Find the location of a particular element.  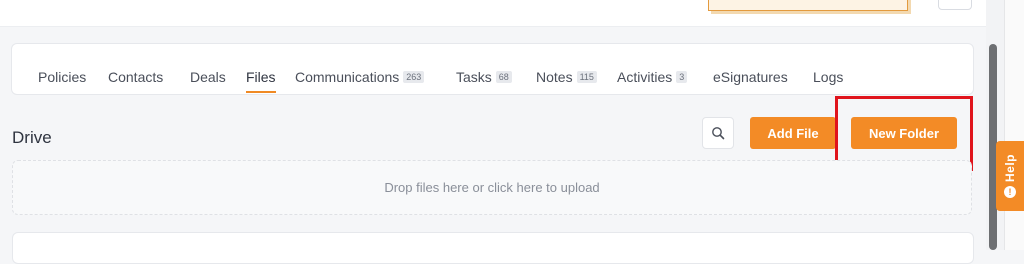

help-tab: Help ! is located at coordinates (1010, 176).